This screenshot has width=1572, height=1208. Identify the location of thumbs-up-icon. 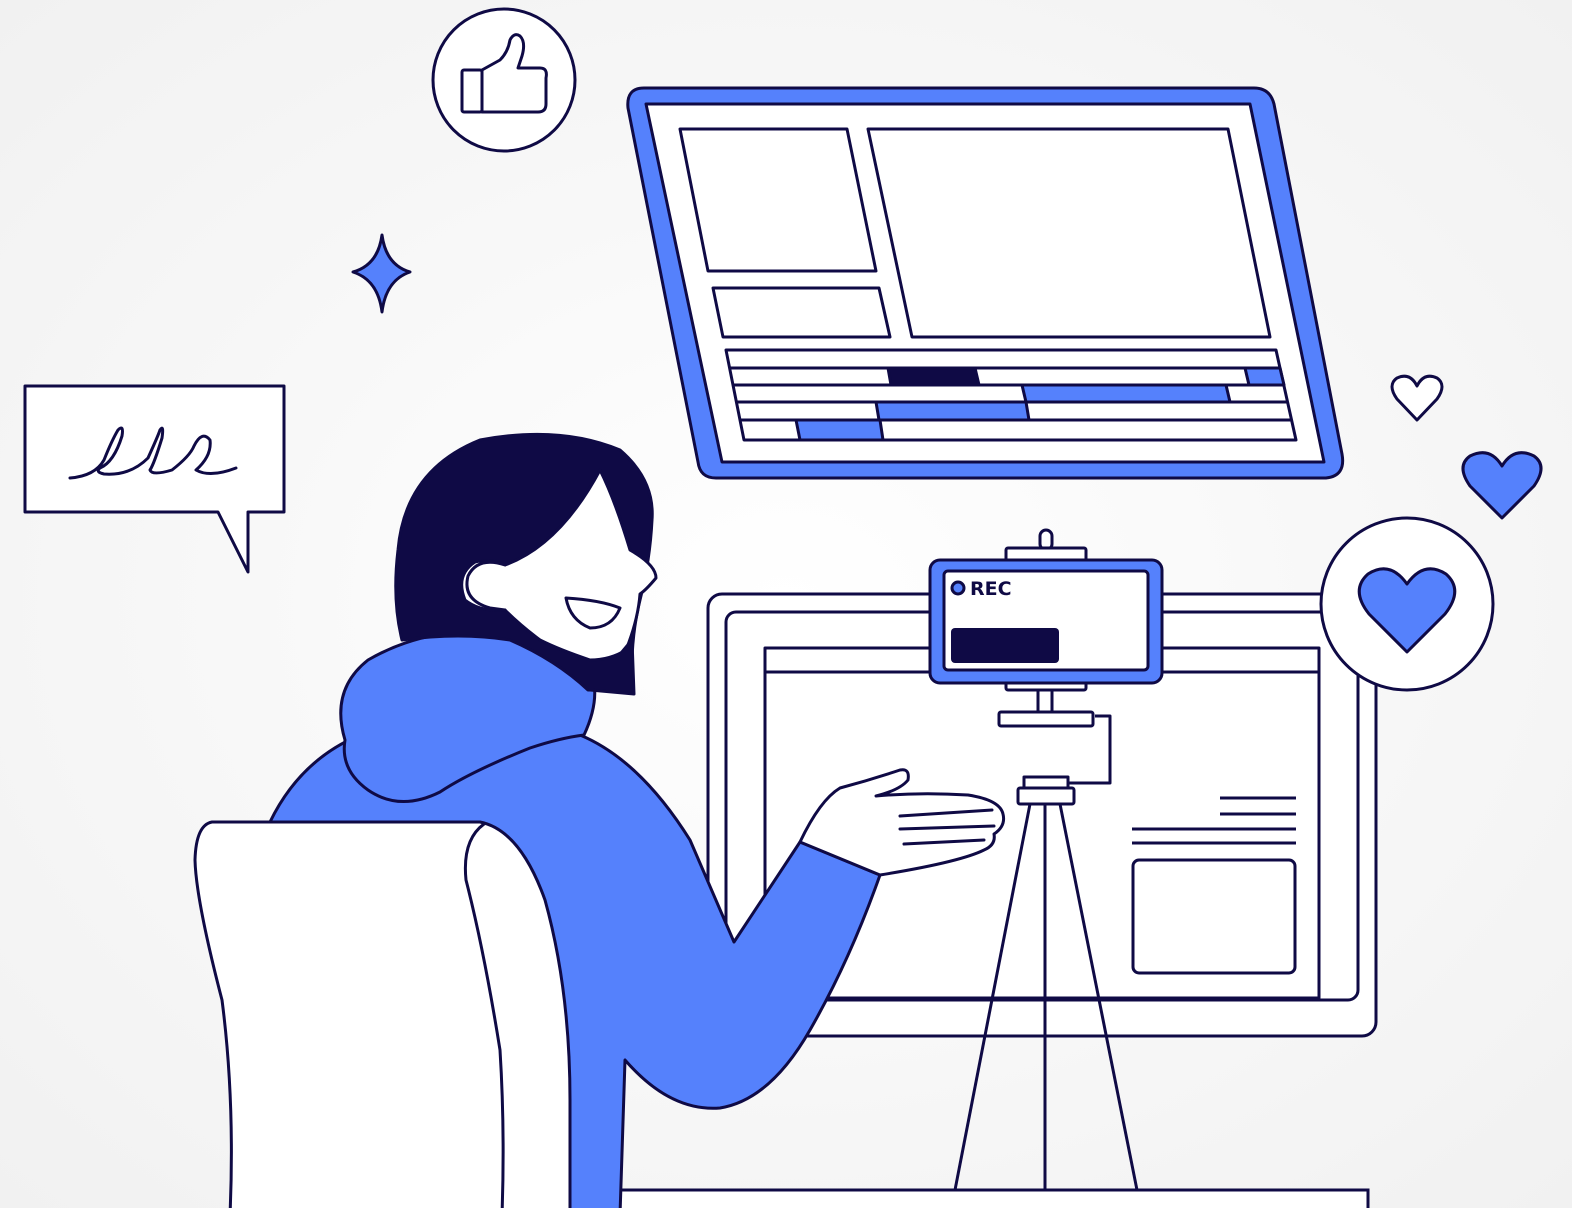
(504, 80).